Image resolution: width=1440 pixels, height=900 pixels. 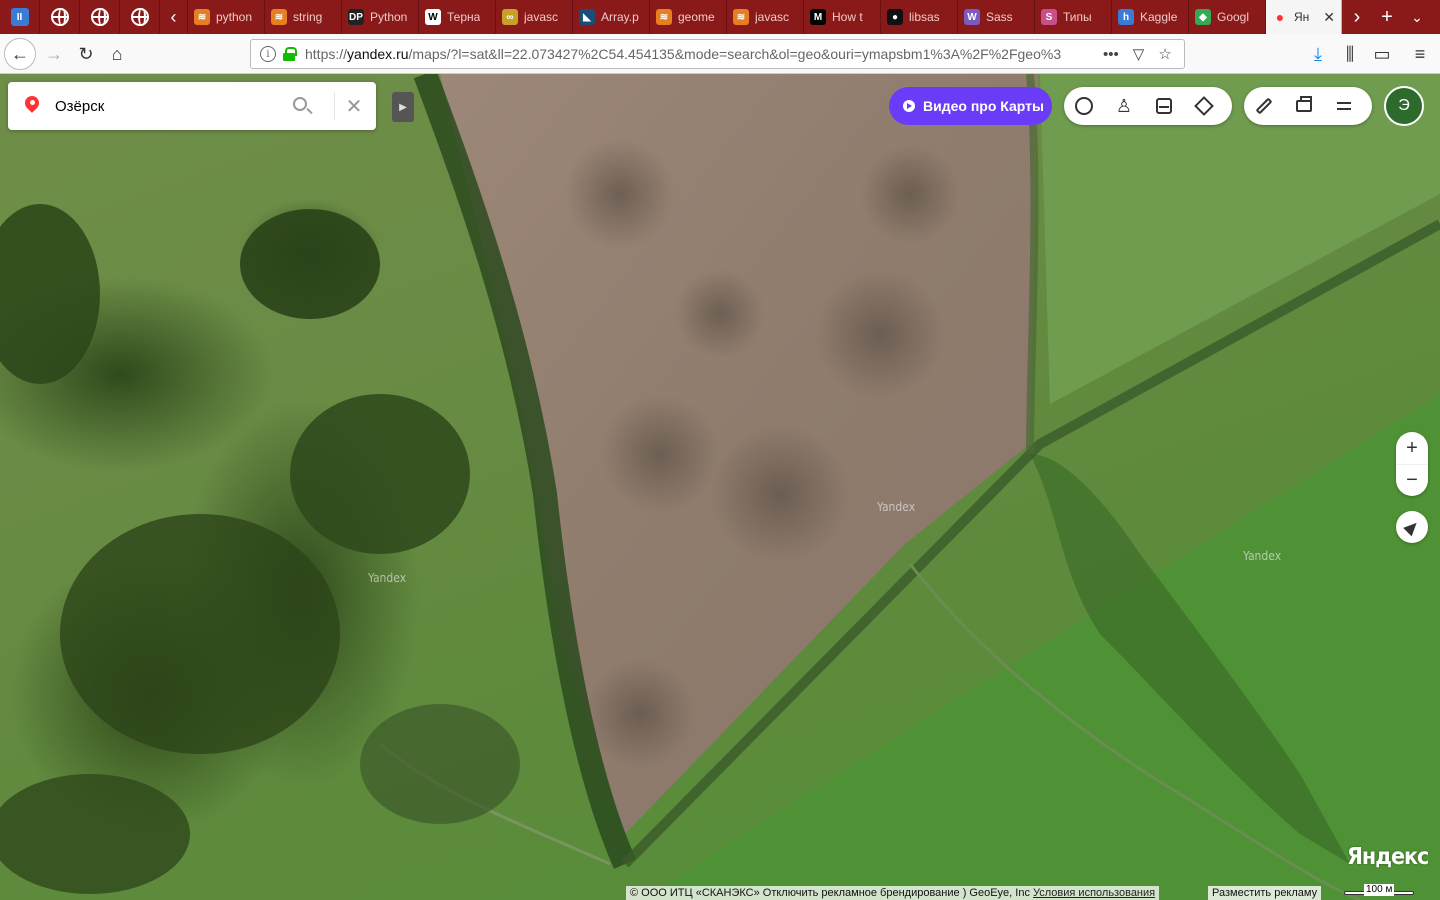 I want to click on geolocation-button, so click(x=1412, y=527).